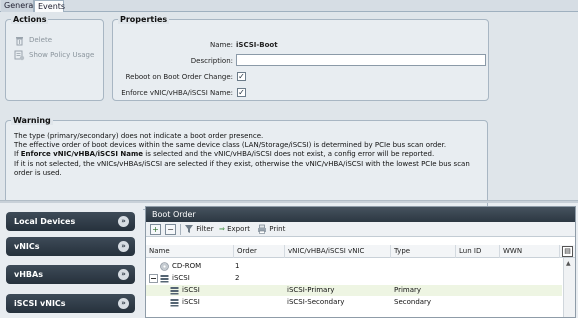 The image size is (578, 318). I want to click on export-button: ⇒ Export, so click(234, 229).